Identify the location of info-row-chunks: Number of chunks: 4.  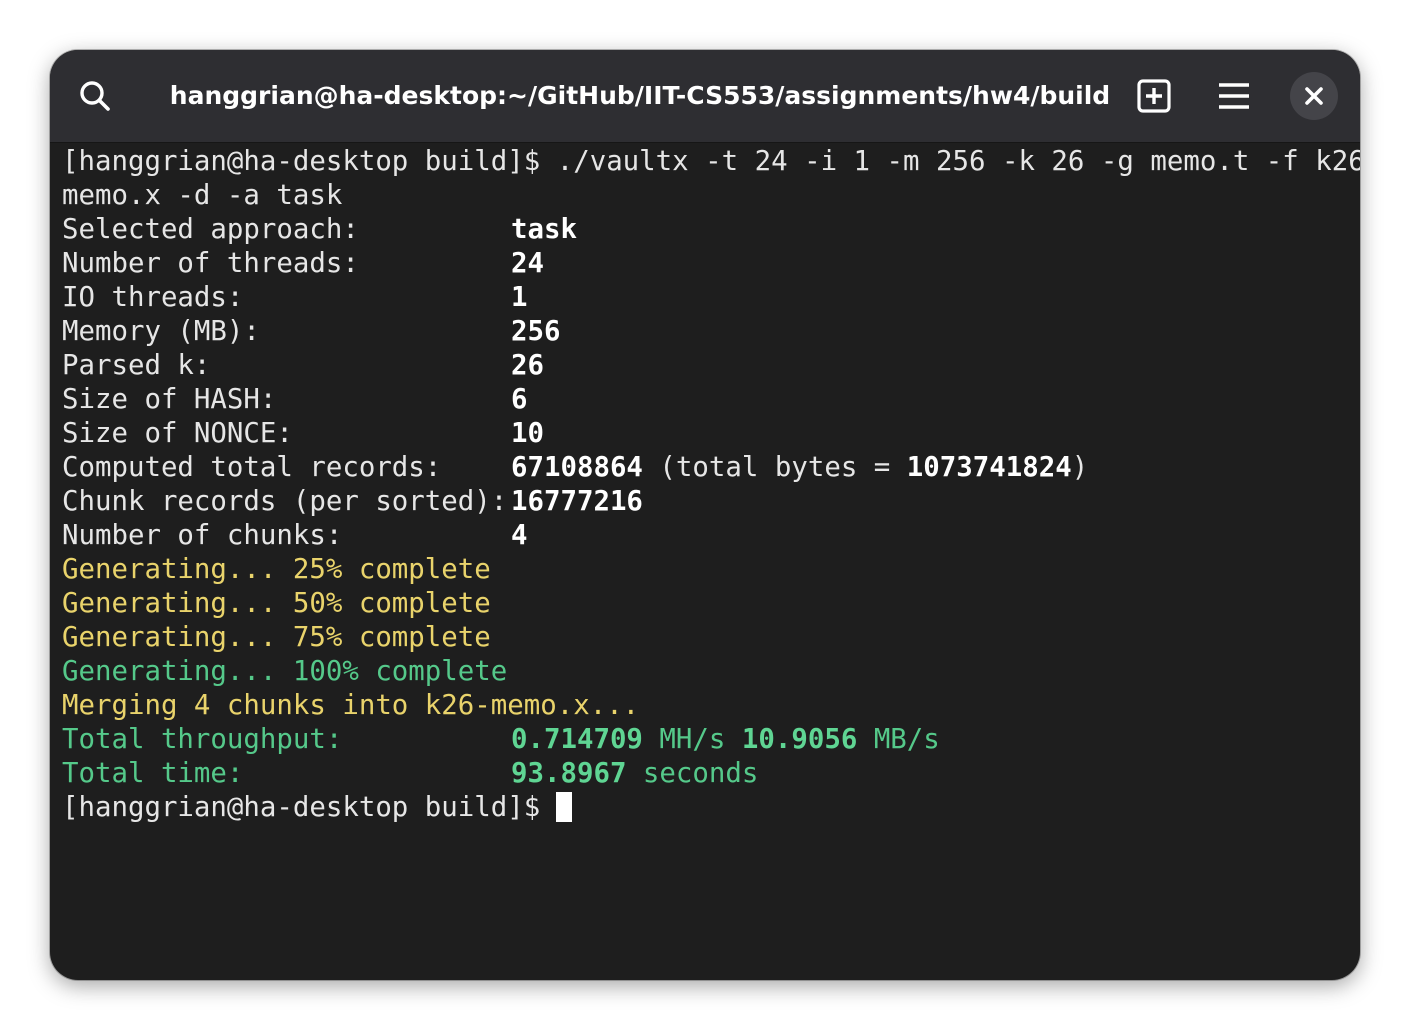
(707, 536).